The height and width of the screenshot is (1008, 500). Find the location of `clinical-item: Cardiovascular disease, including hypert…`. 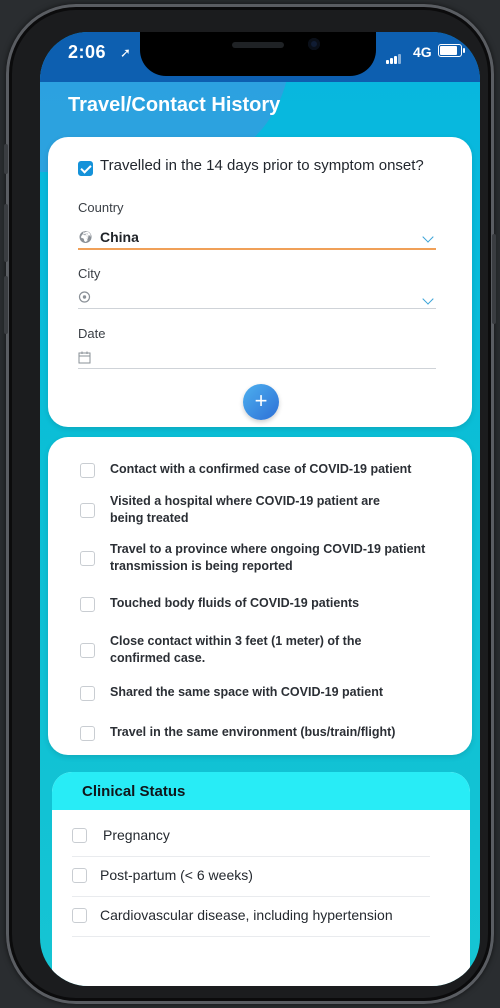

clinical-item: Cardiovascular disease, including hypert… is located at coordinates (251, 916).